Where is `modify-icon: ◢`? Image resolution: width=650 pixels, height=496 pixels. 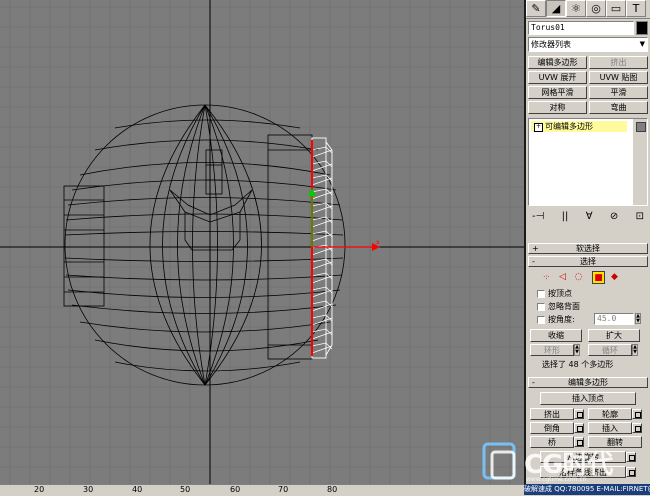
modify-icon: ◢ is located at coordinates (556, 8).